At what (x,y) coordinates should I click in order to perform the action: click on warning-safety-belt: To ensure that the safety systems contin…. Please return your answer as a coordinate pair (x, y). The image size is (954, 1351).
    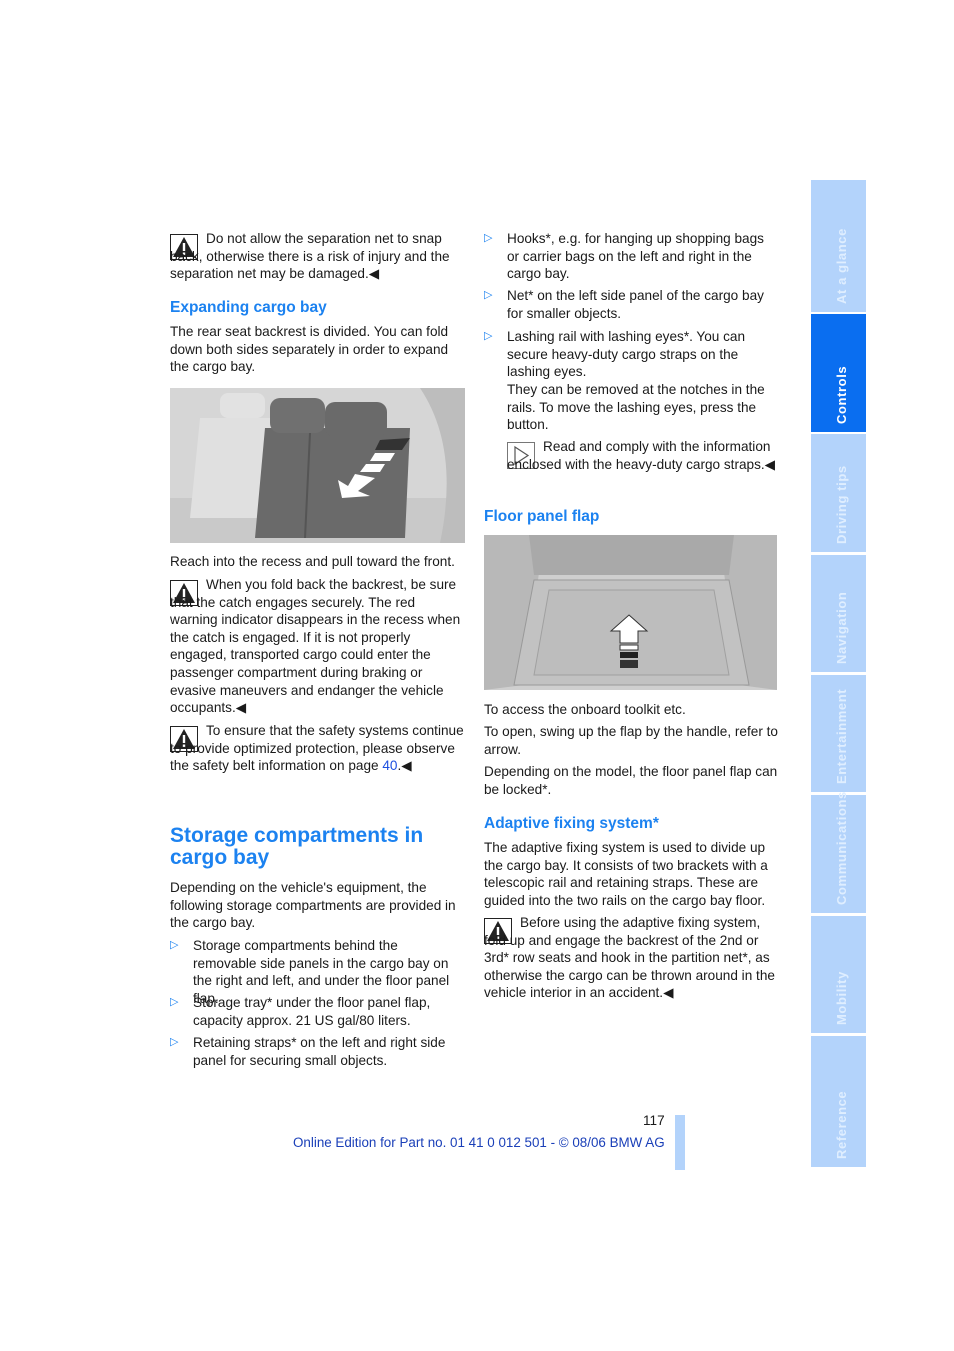
    Looking at the image, I should click on (317, 748).